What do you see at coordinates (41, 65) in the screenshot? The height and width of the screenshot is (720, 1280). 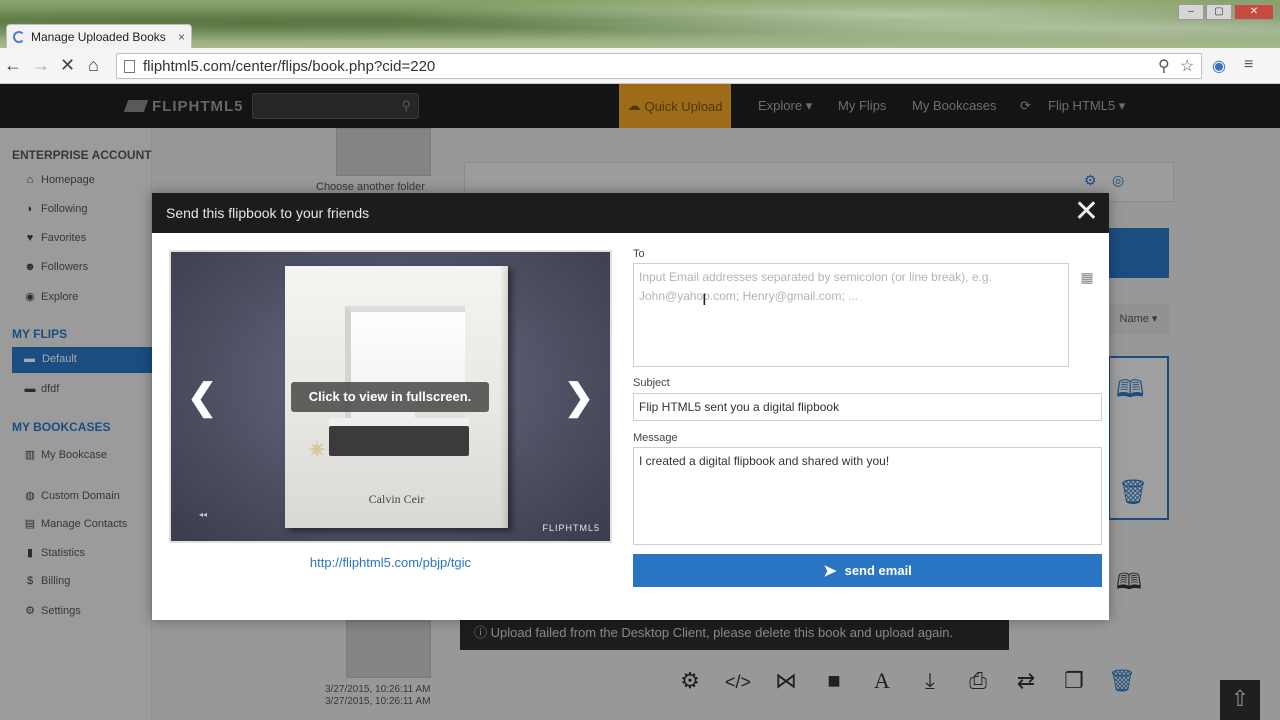 I see `forward-icon: →` at bounding box center [41, 65].